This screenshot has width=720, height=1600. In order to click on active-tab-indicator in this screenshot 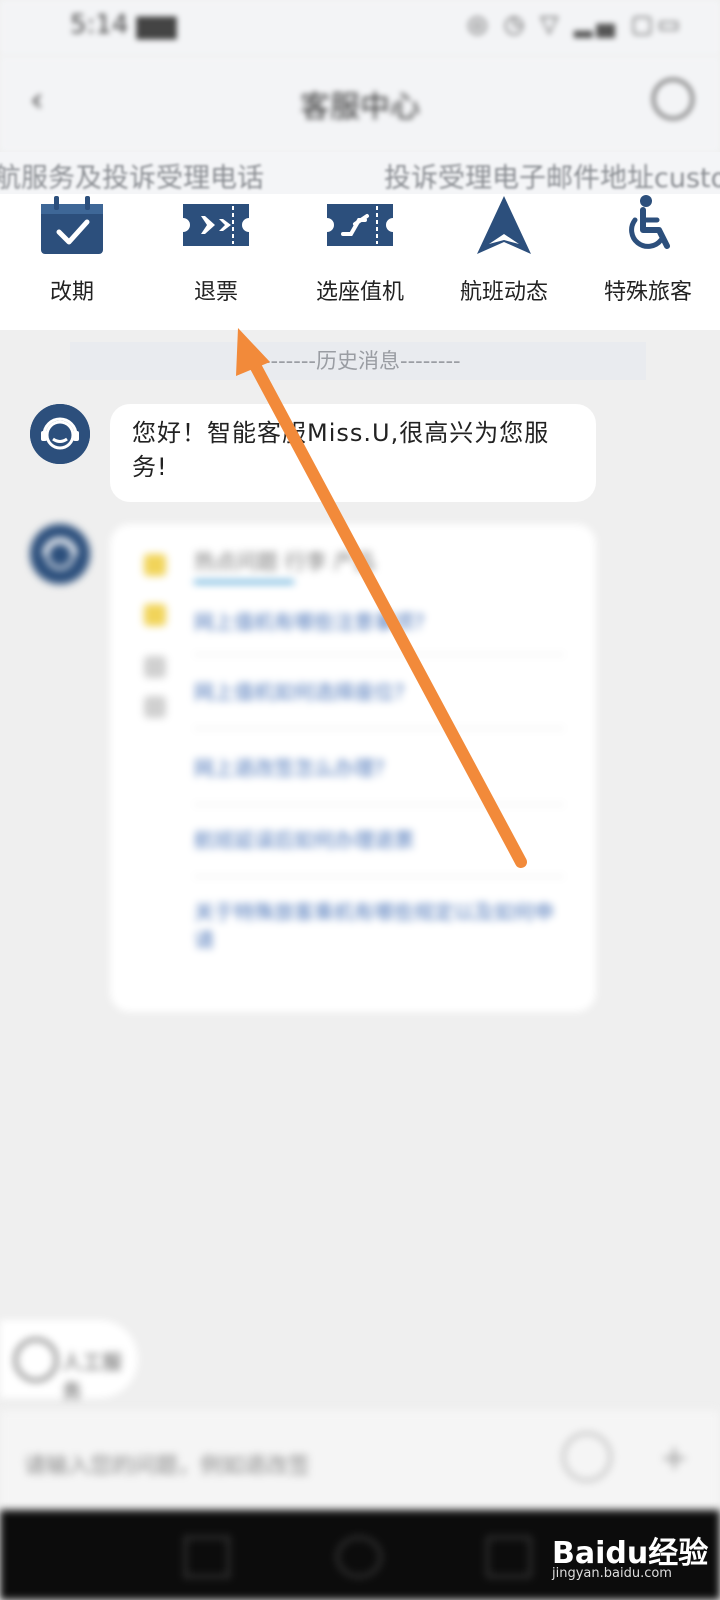, I will do `click(244, 582)`.